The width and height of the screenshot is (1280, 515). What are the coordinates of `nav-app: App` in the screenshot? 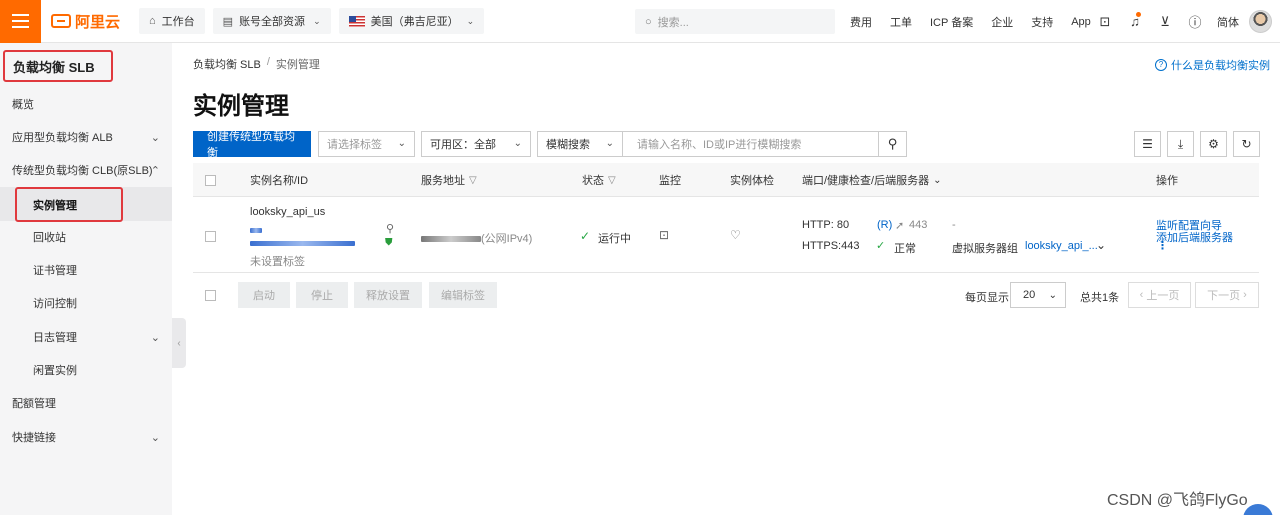 It's located at (1081, 22).